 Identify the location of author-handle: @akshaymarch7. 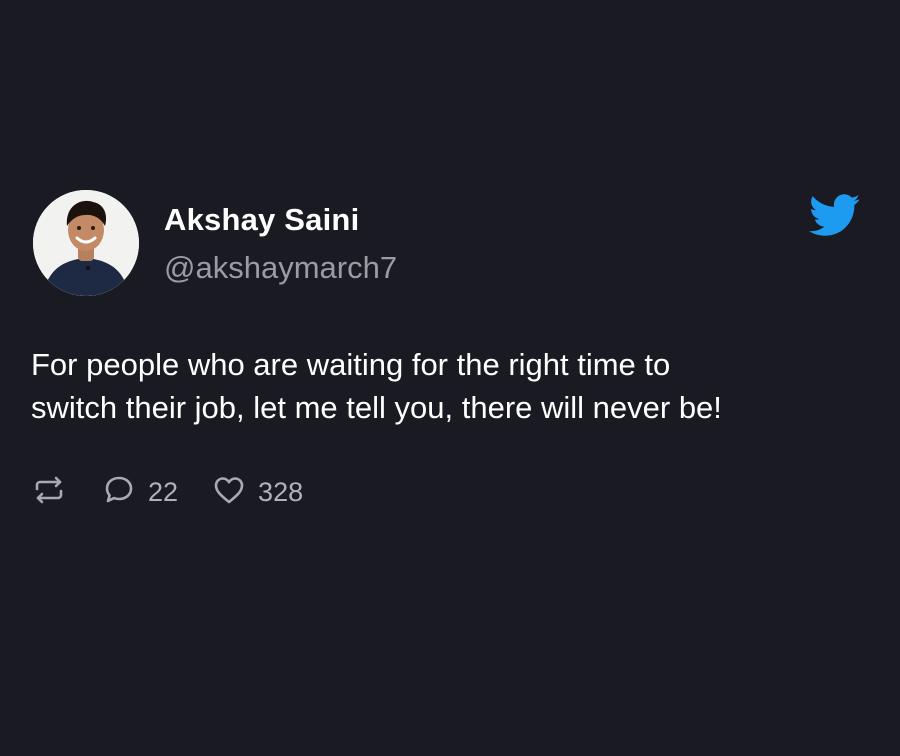
(280, 268).